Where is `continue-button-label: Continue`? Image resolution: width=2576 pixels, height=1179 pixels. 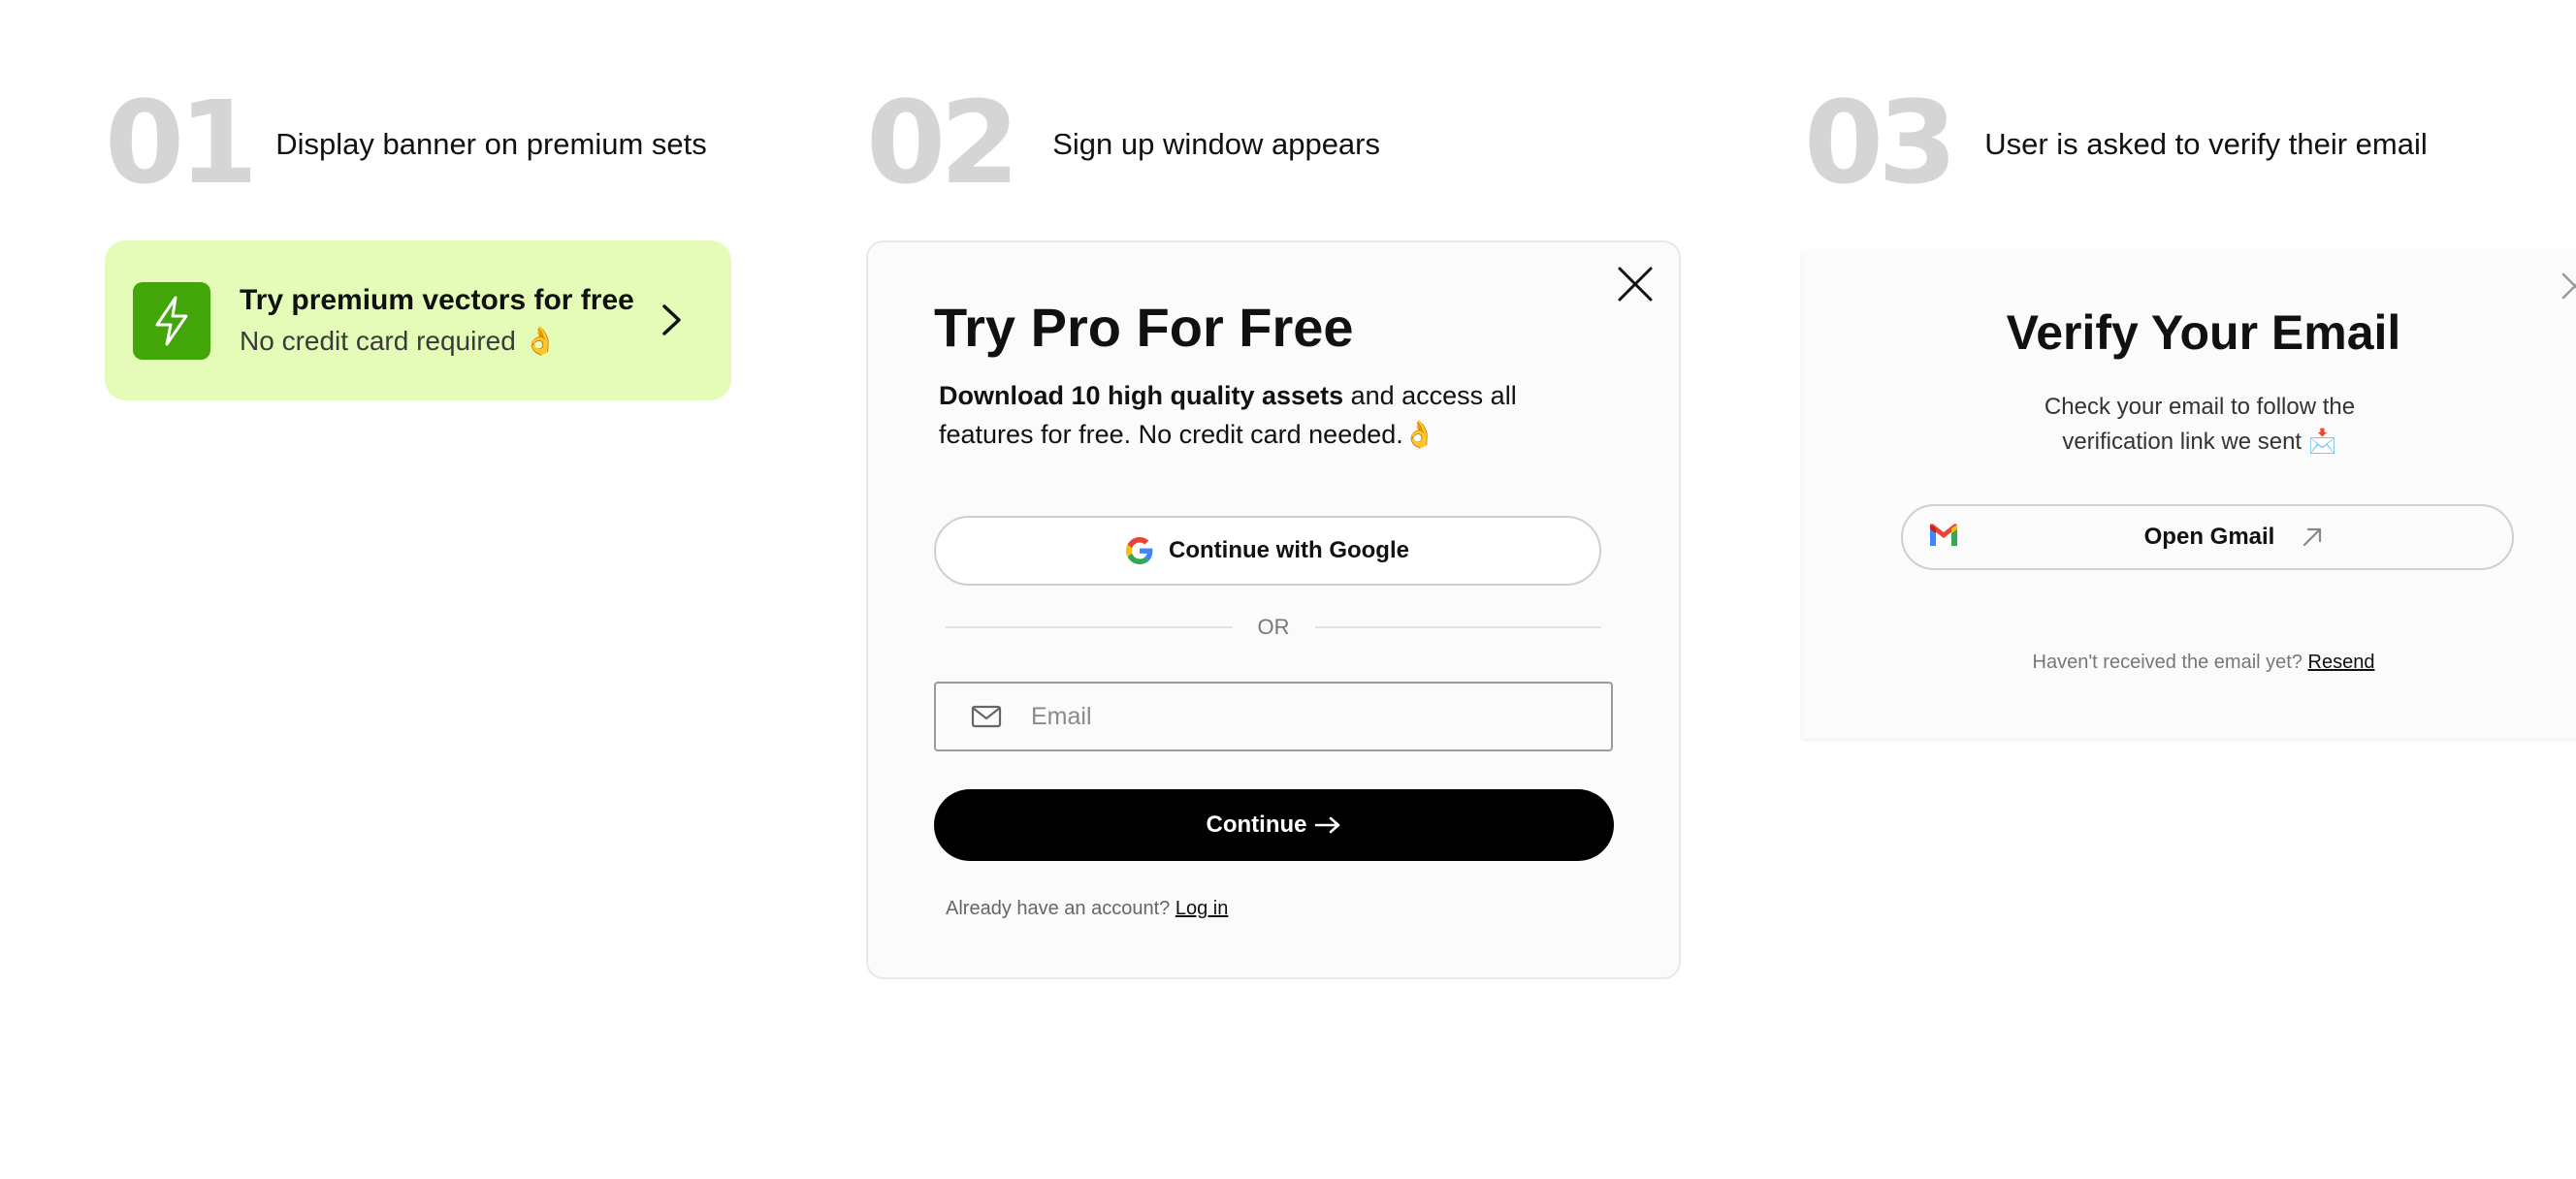
continue-button-label: Continue is located at coordinates (1256, 825).